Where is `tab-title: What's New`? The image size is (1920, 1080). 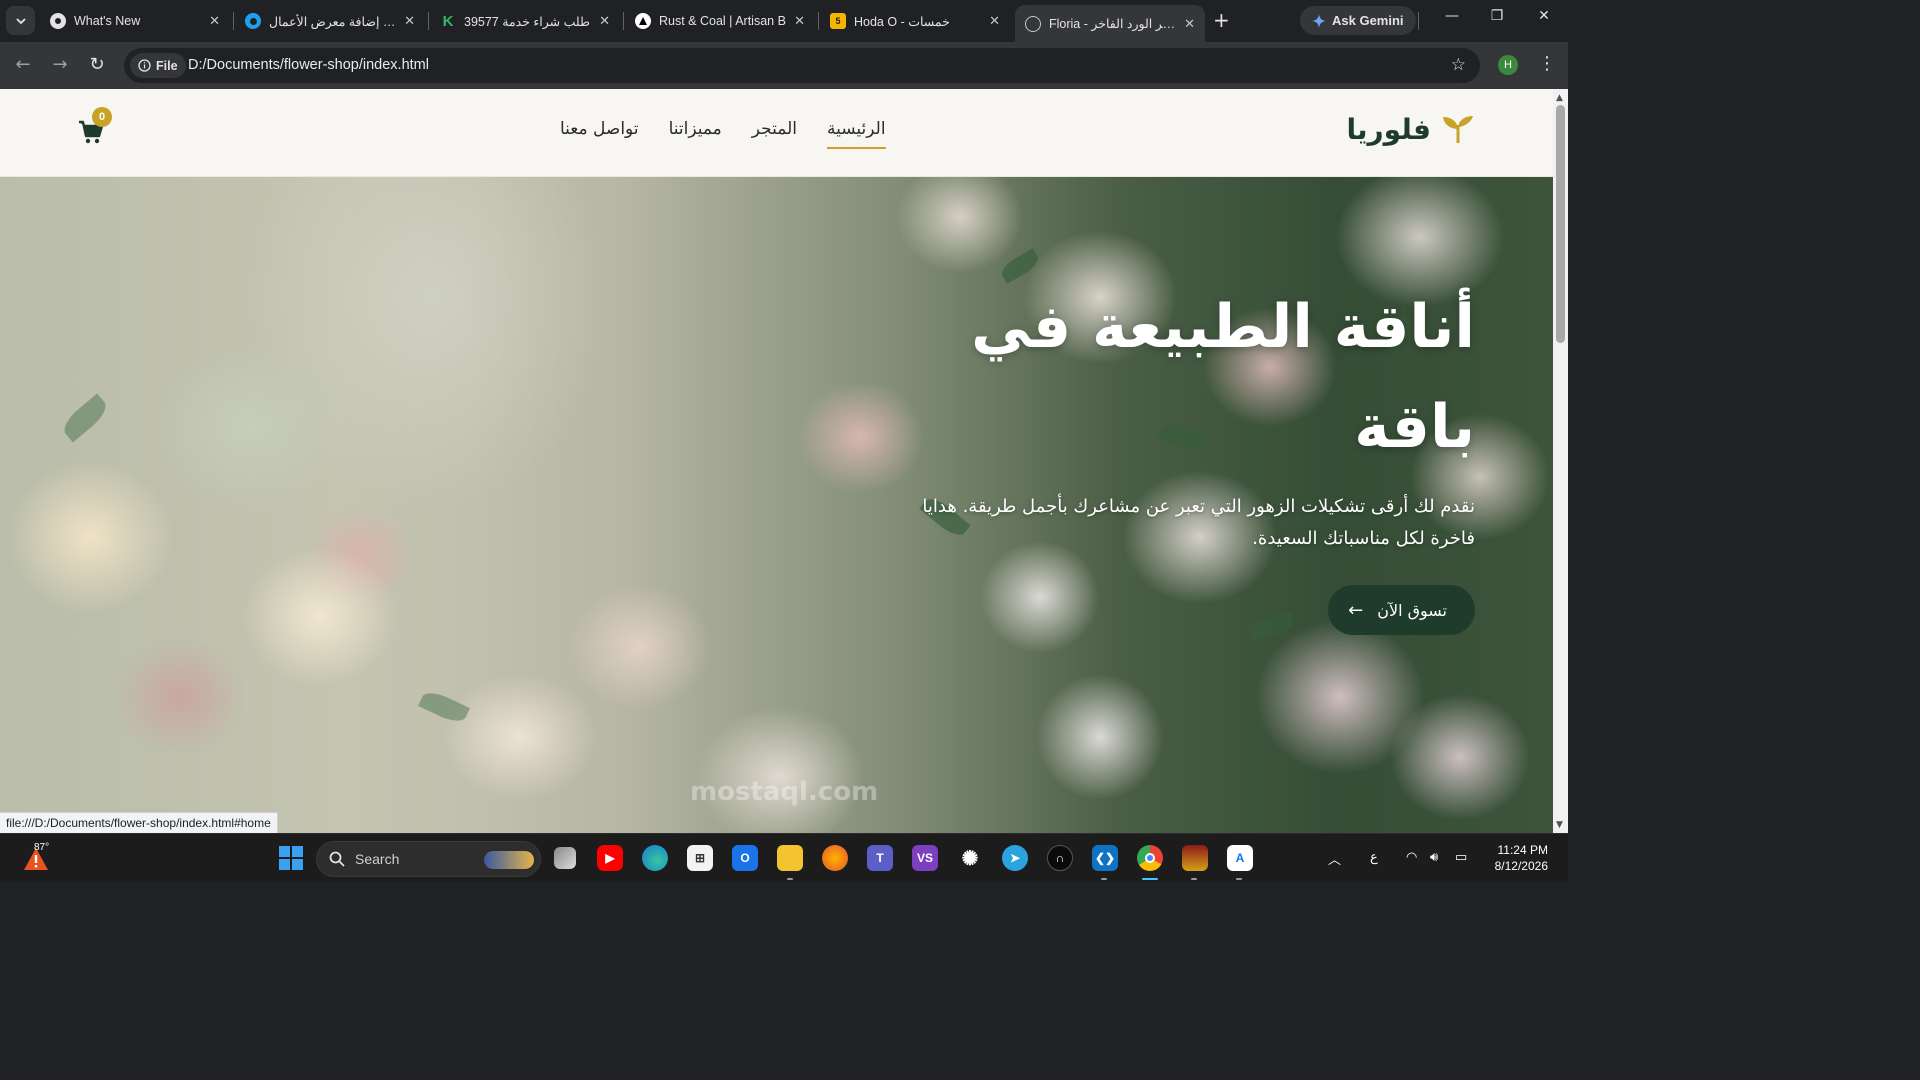 tab-title: What's New is located at coordinates (107, 21).